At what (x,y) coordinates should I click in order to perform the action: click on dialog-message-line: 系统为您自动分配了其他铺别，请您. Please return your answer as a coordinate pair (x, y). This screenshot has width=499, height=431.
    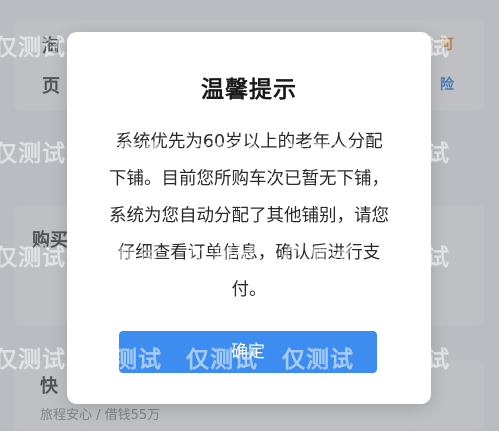
    Looking at the image, I should click on (249, 216).